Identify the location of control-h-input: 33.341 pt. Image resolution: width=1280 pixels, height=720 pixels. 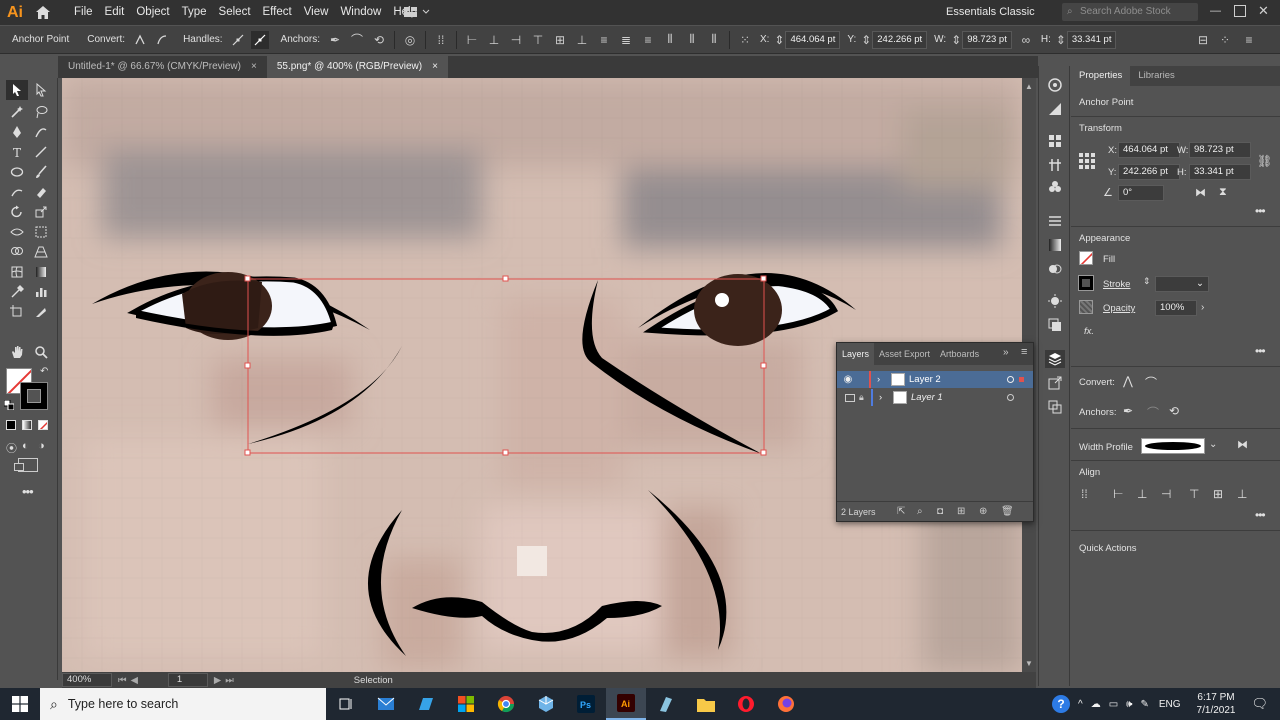
(1091, 39).